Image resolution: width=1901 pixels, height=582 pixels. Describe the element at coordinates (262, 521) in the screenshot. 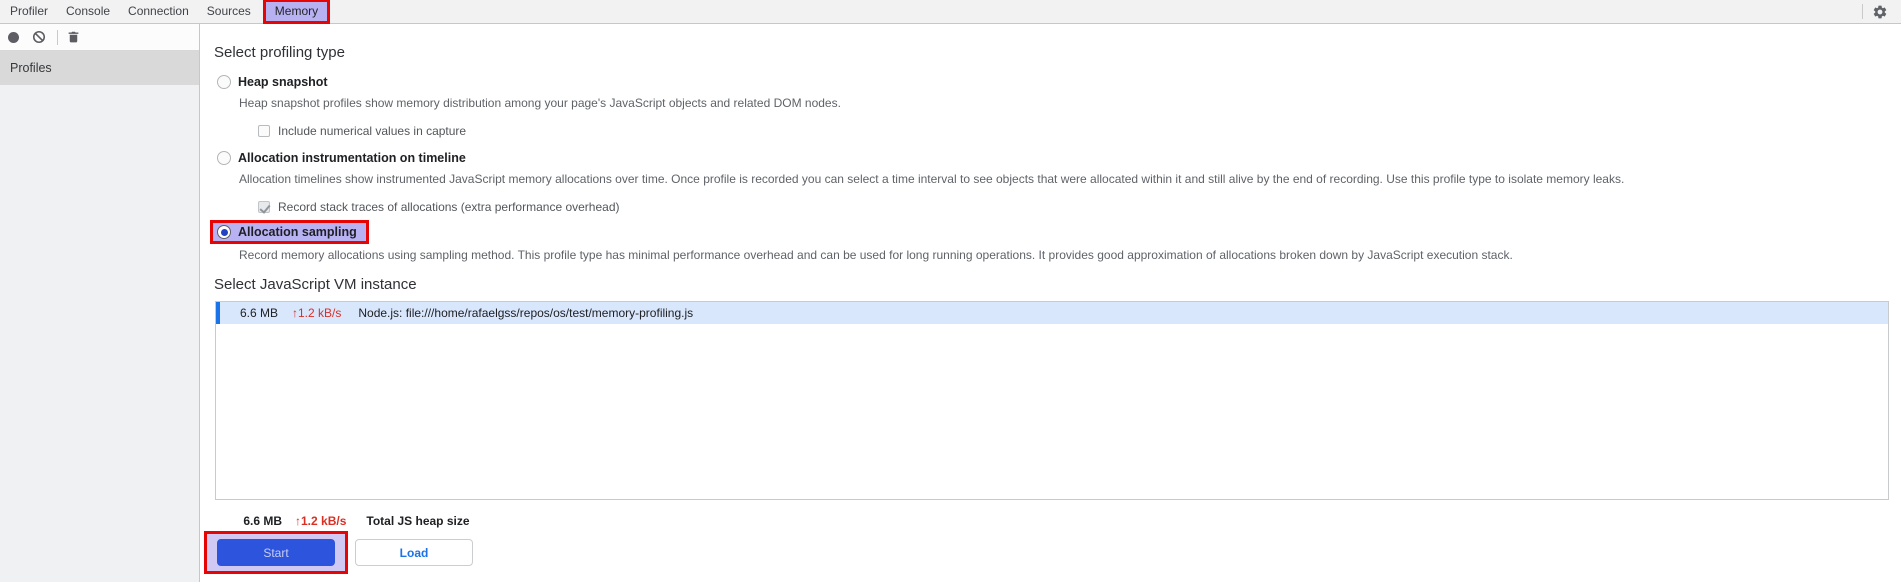

I see `total-heap-size: 6.6 MB` at that location.